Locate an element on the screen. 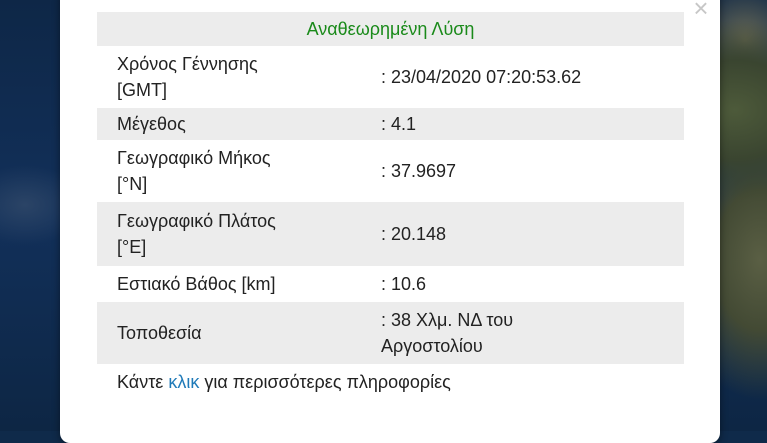  row-label: Εστιακό Βάθος [km] is located at coordinates (196, 284).